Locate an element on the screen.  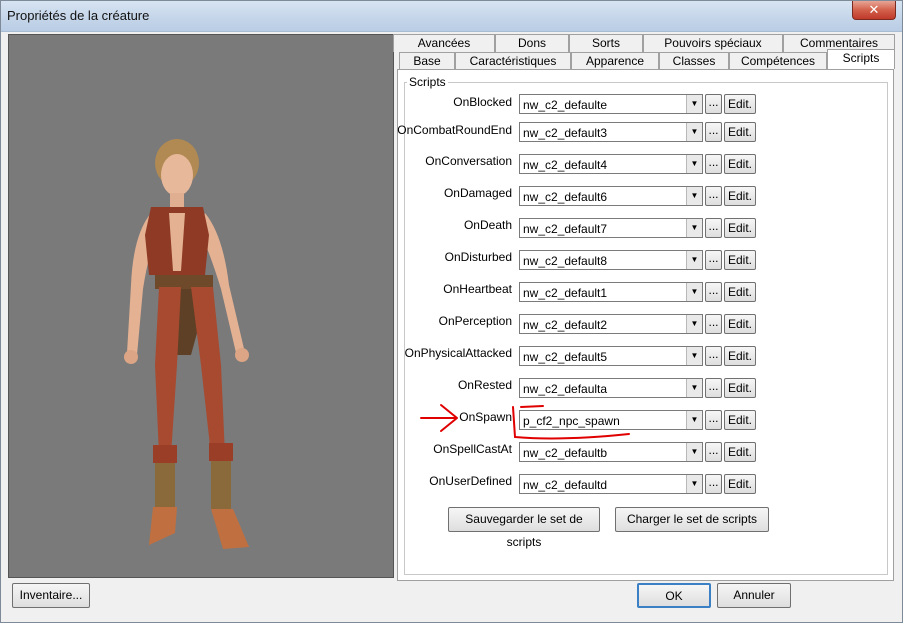
event-label: OnDamaged is located at coordinates (477, 193).